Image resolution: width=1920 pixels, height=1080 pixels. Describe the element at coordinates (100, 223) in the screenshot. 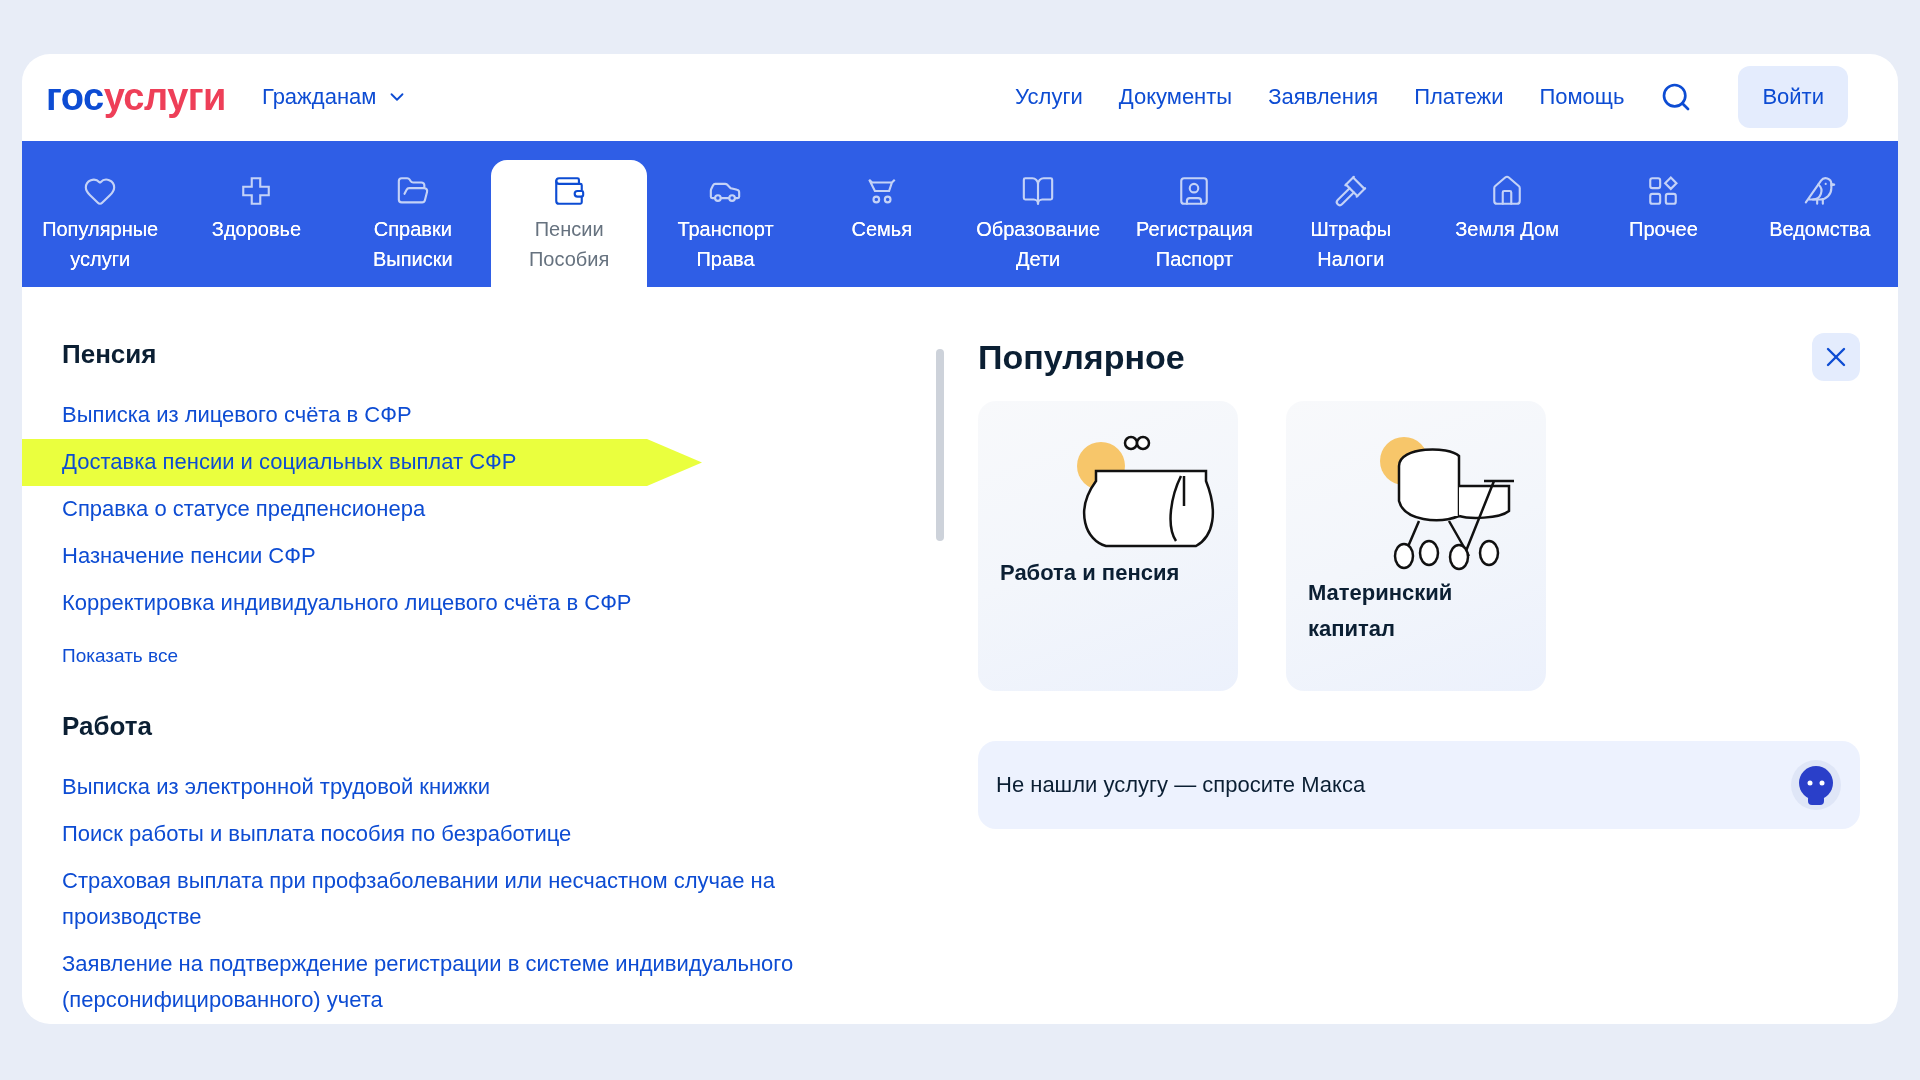

I see `category-tab: Популярные услуги` at that location.